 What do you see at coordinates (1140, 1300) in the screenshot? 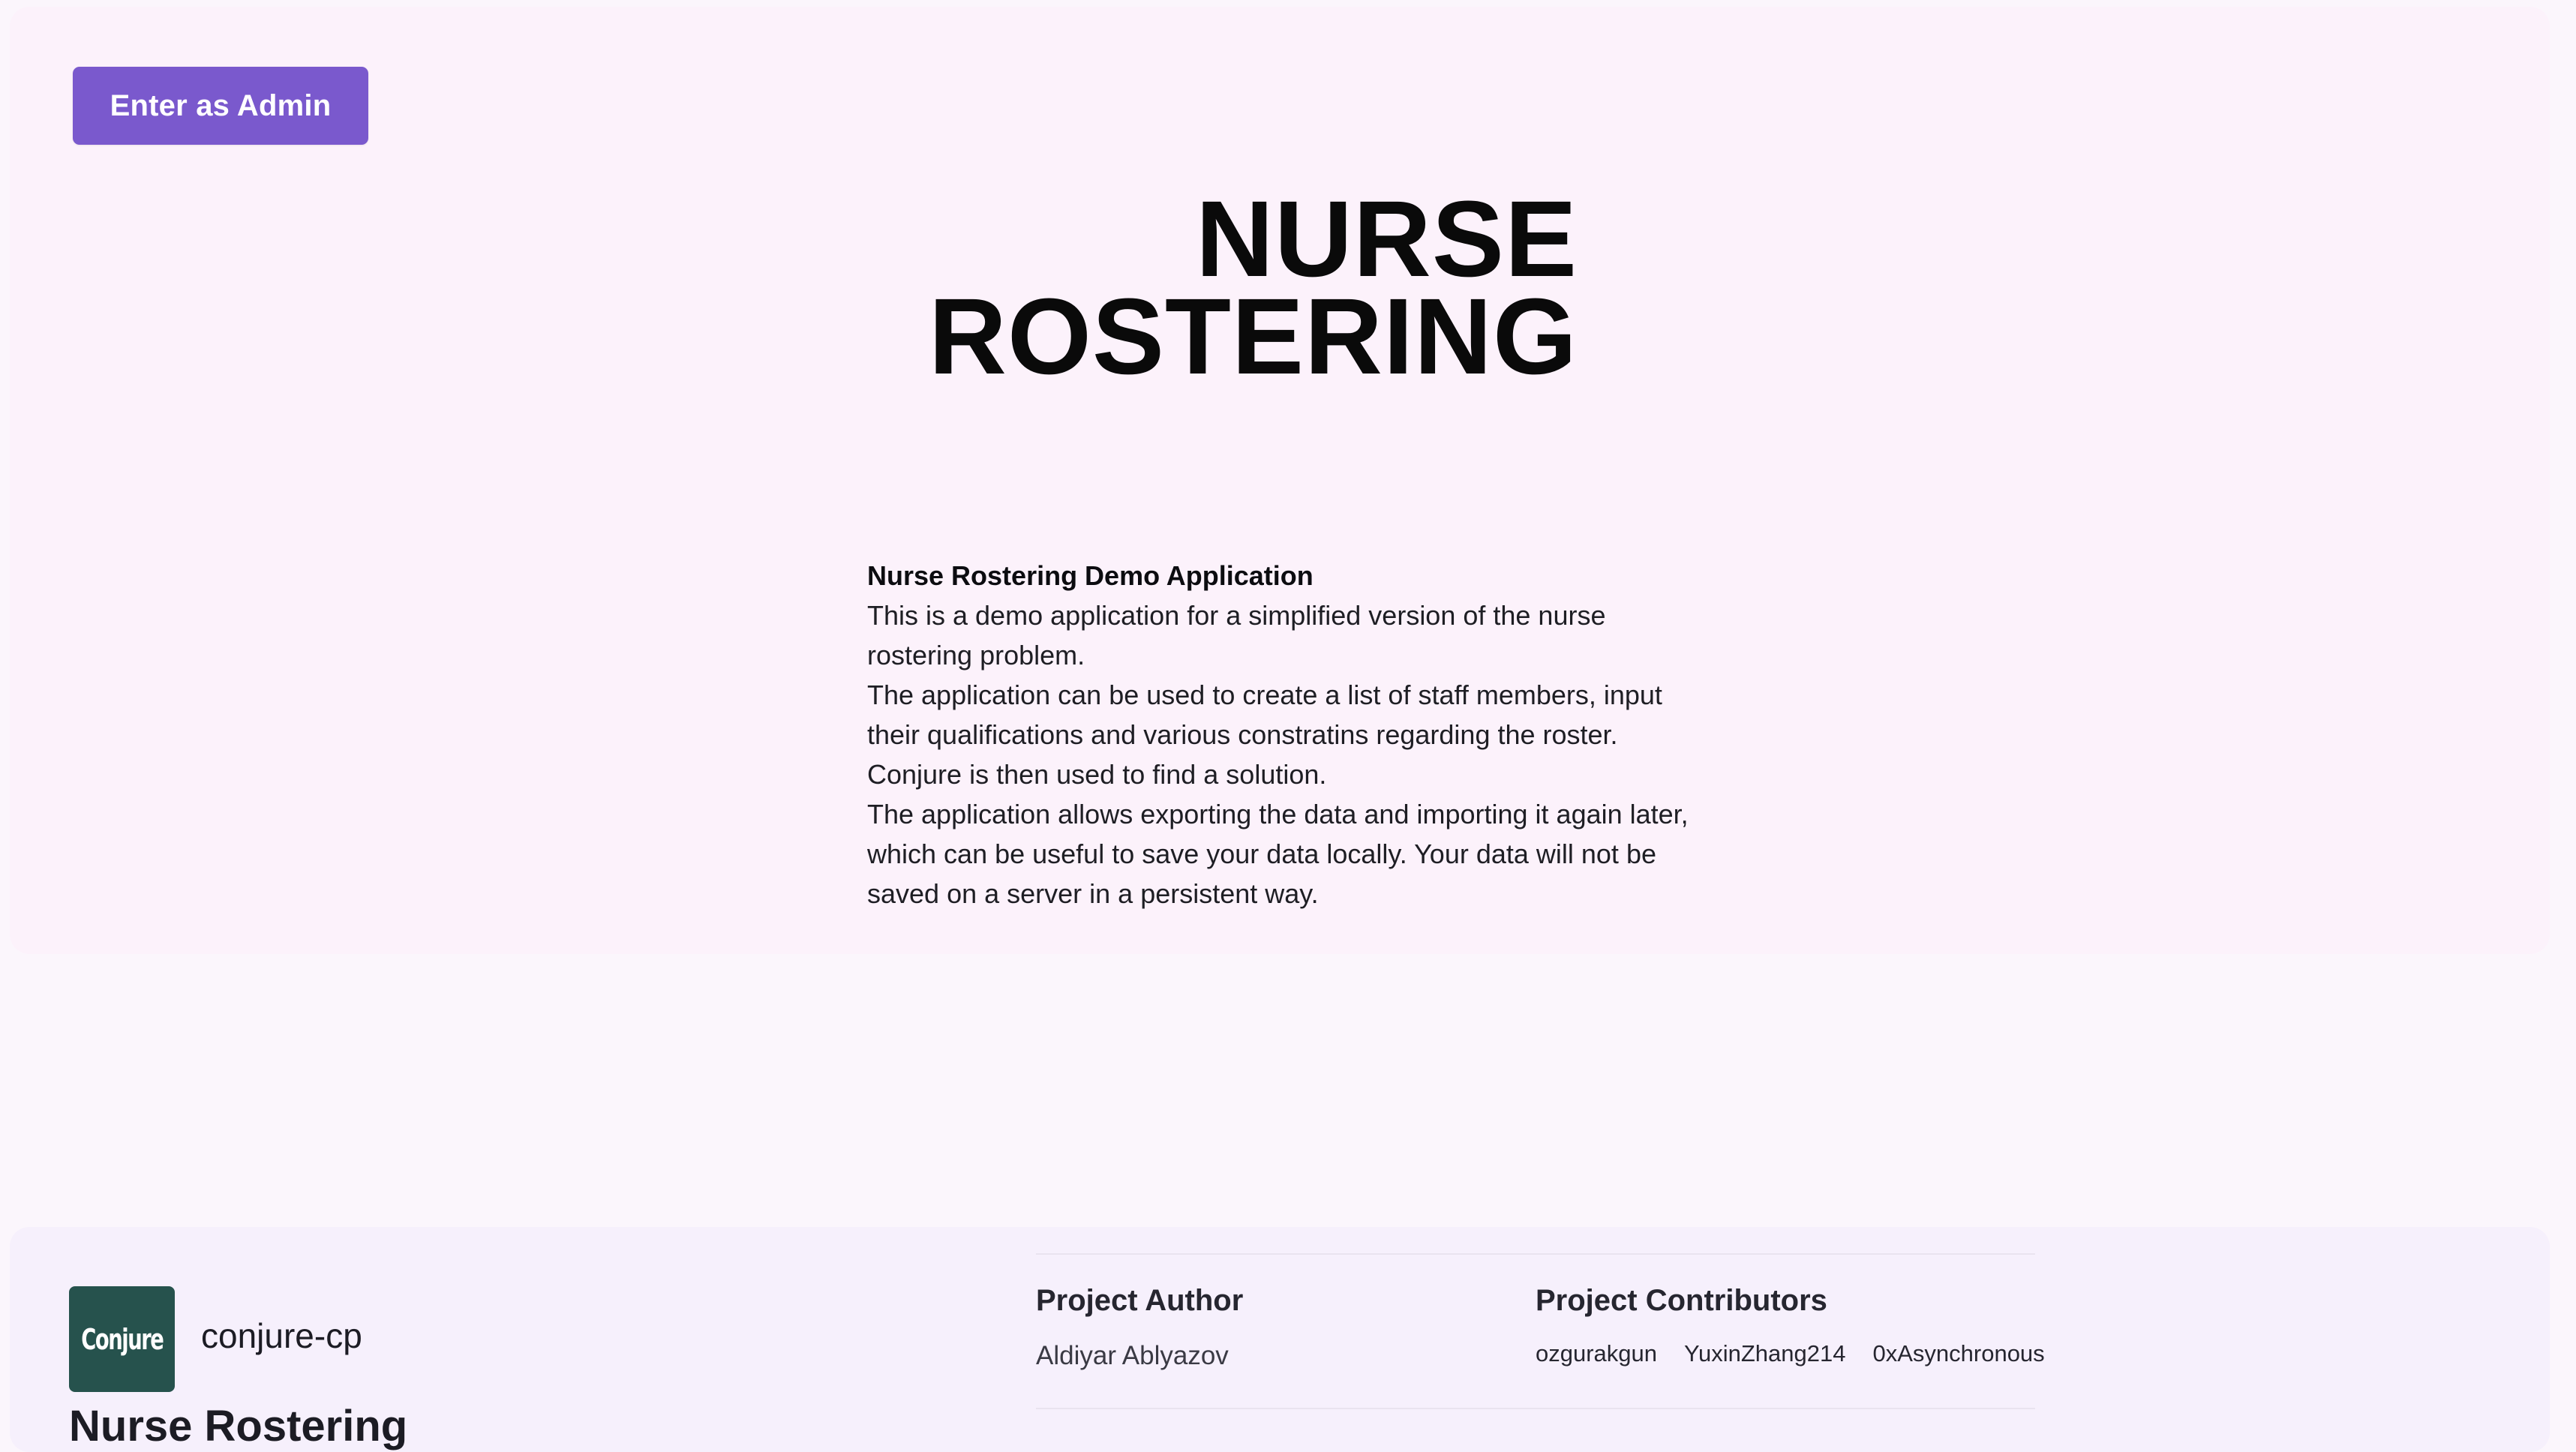
I see `project-author-heading: Project Author` at bounding box center [1140, 1300].